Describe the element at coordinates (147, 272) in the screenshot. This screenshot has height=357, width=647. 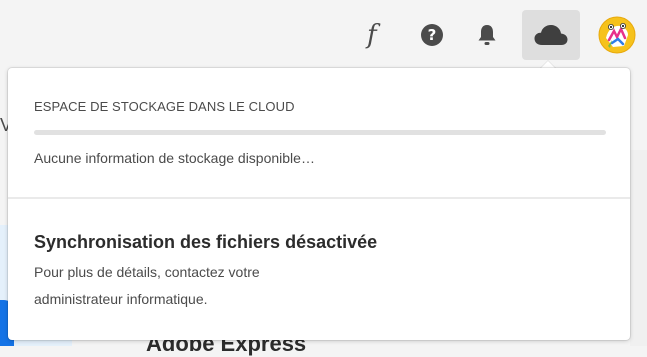
I see `sync-message-line-1: Pour plus de détails, contactez votre` at that location.